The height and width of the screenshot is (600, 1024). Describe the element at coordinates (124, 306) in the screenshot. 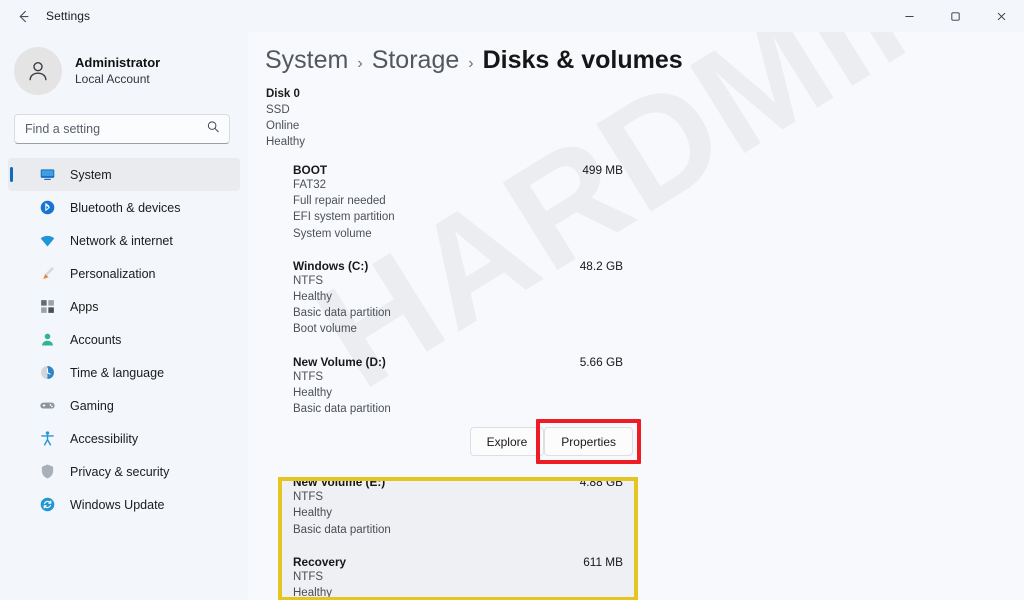

I see `sidebar-item-apps: Apps` at that location.